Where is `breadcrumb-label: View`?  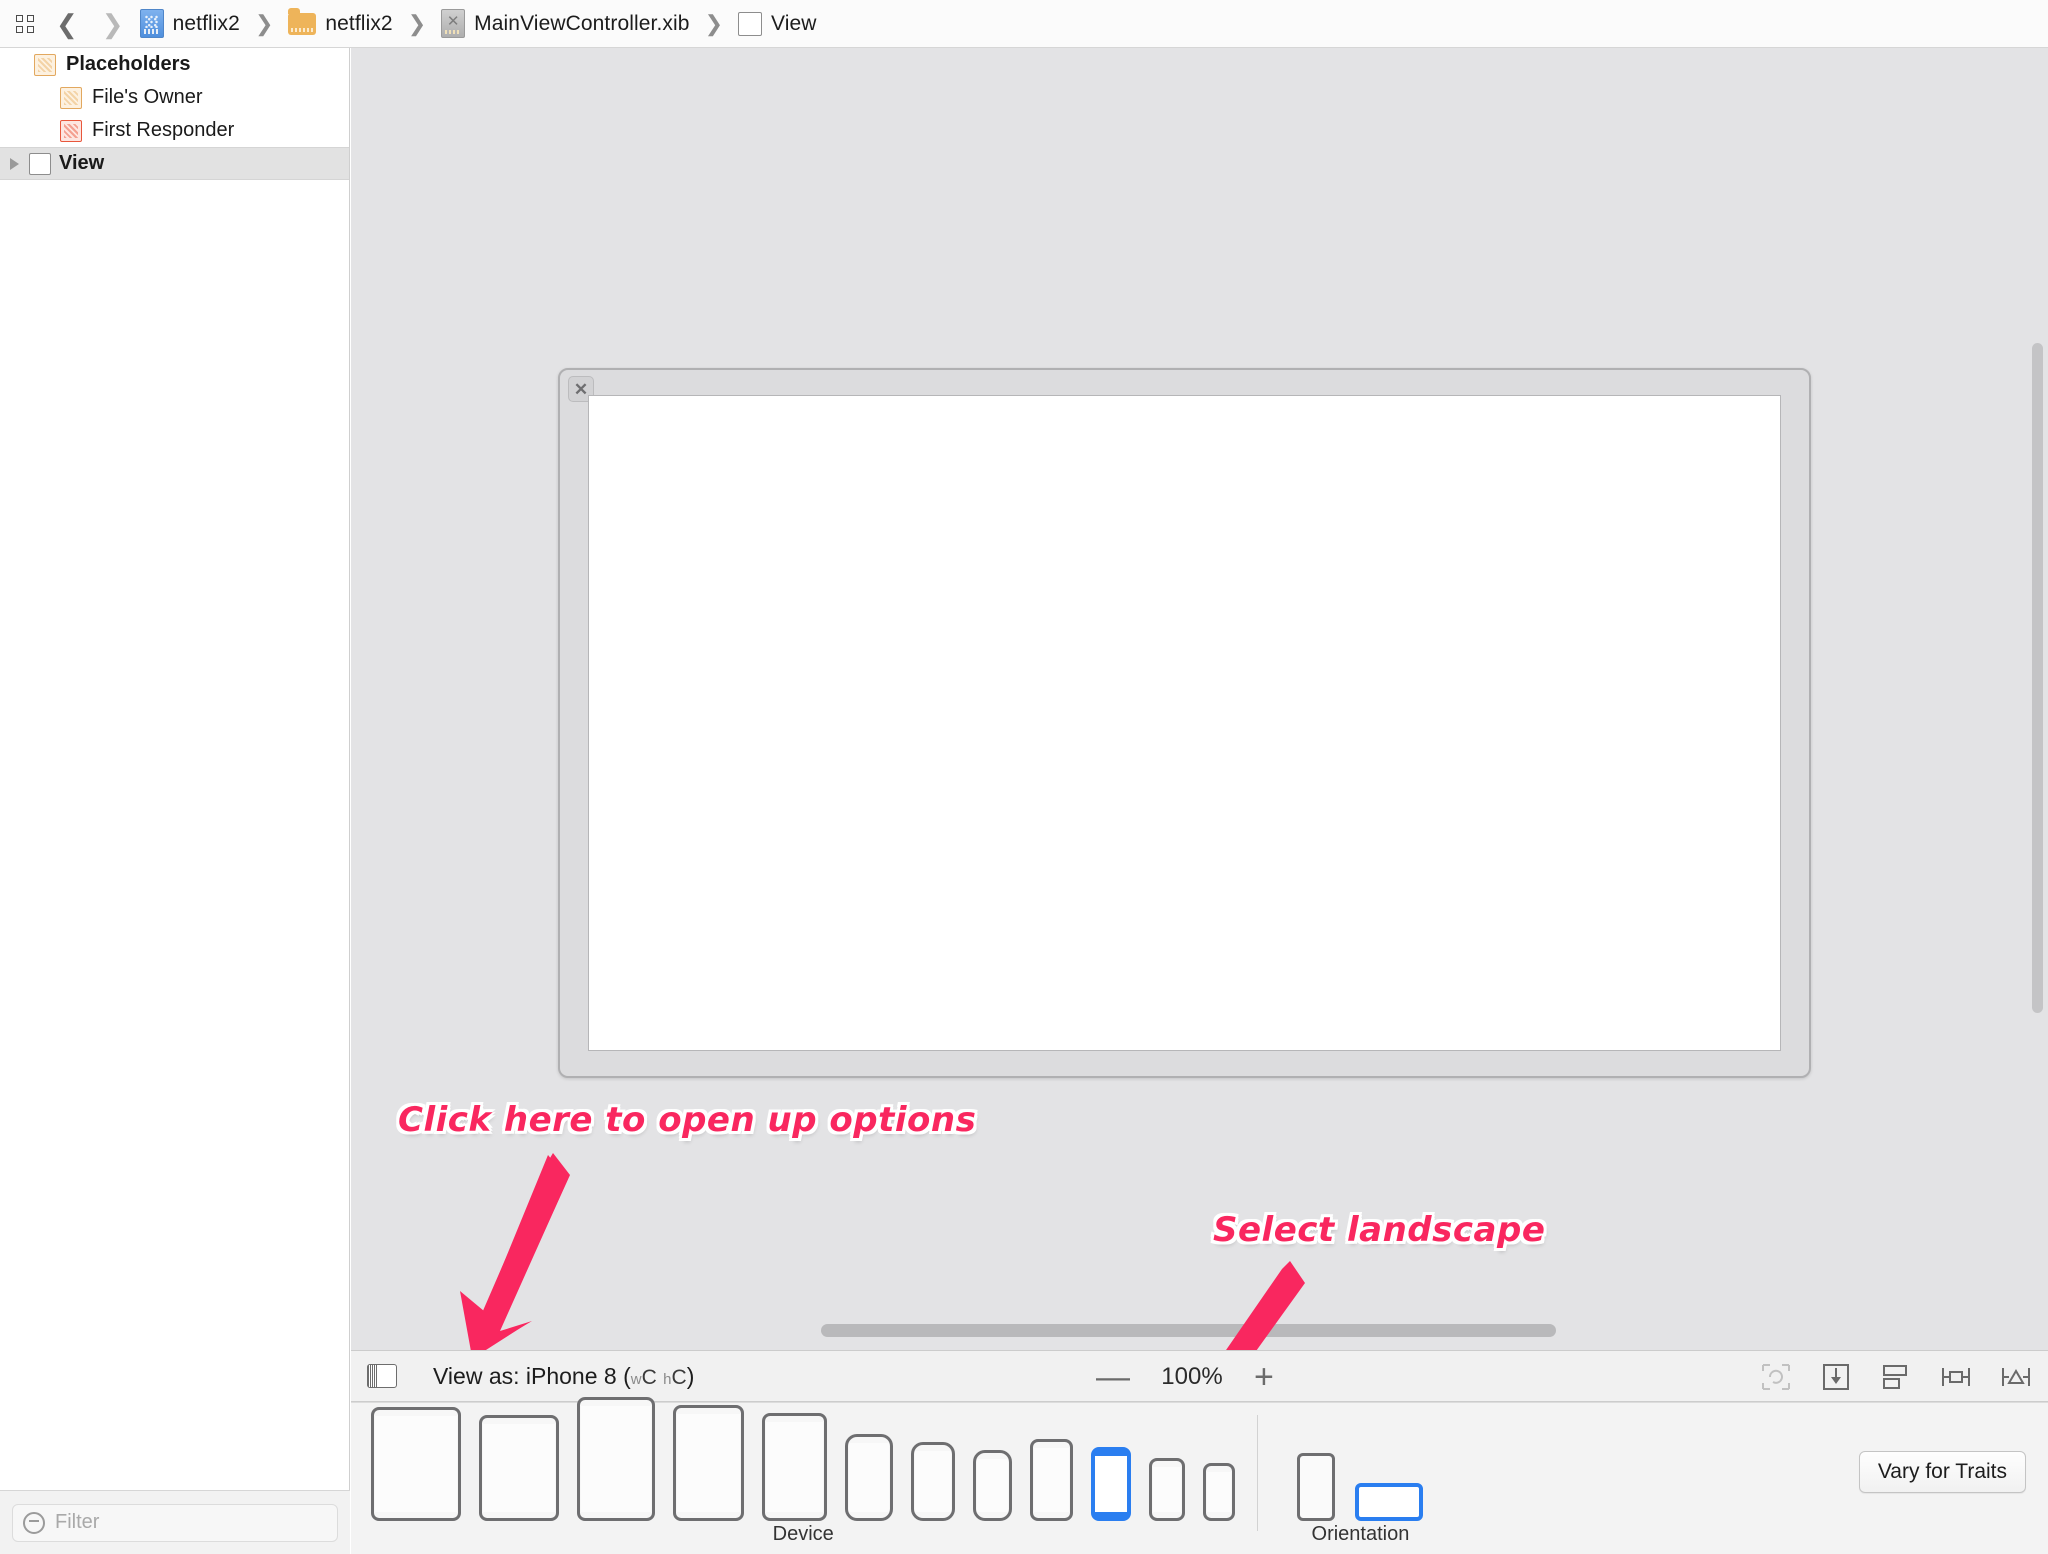
breadcrumb-label: View is located at coordinates (794, 23).